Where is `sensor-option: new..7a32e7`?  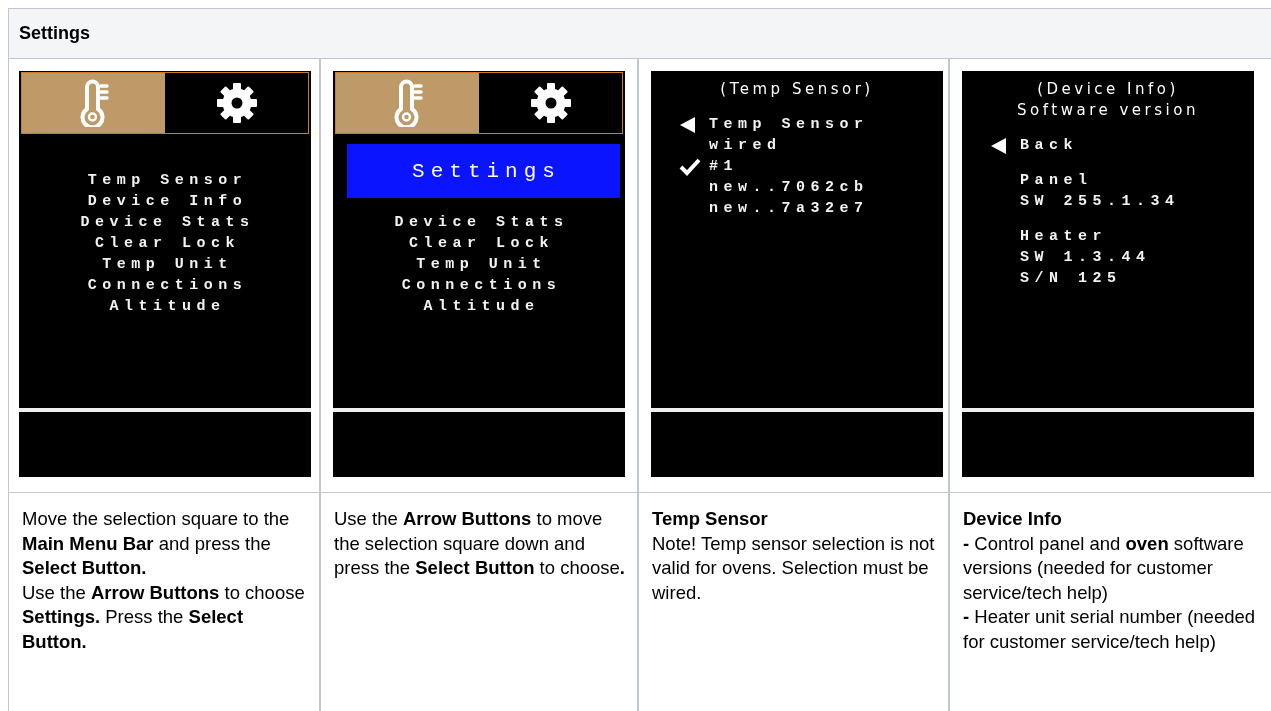
sensor-option: new..7a32e7 is located at coordinates (789, 208).